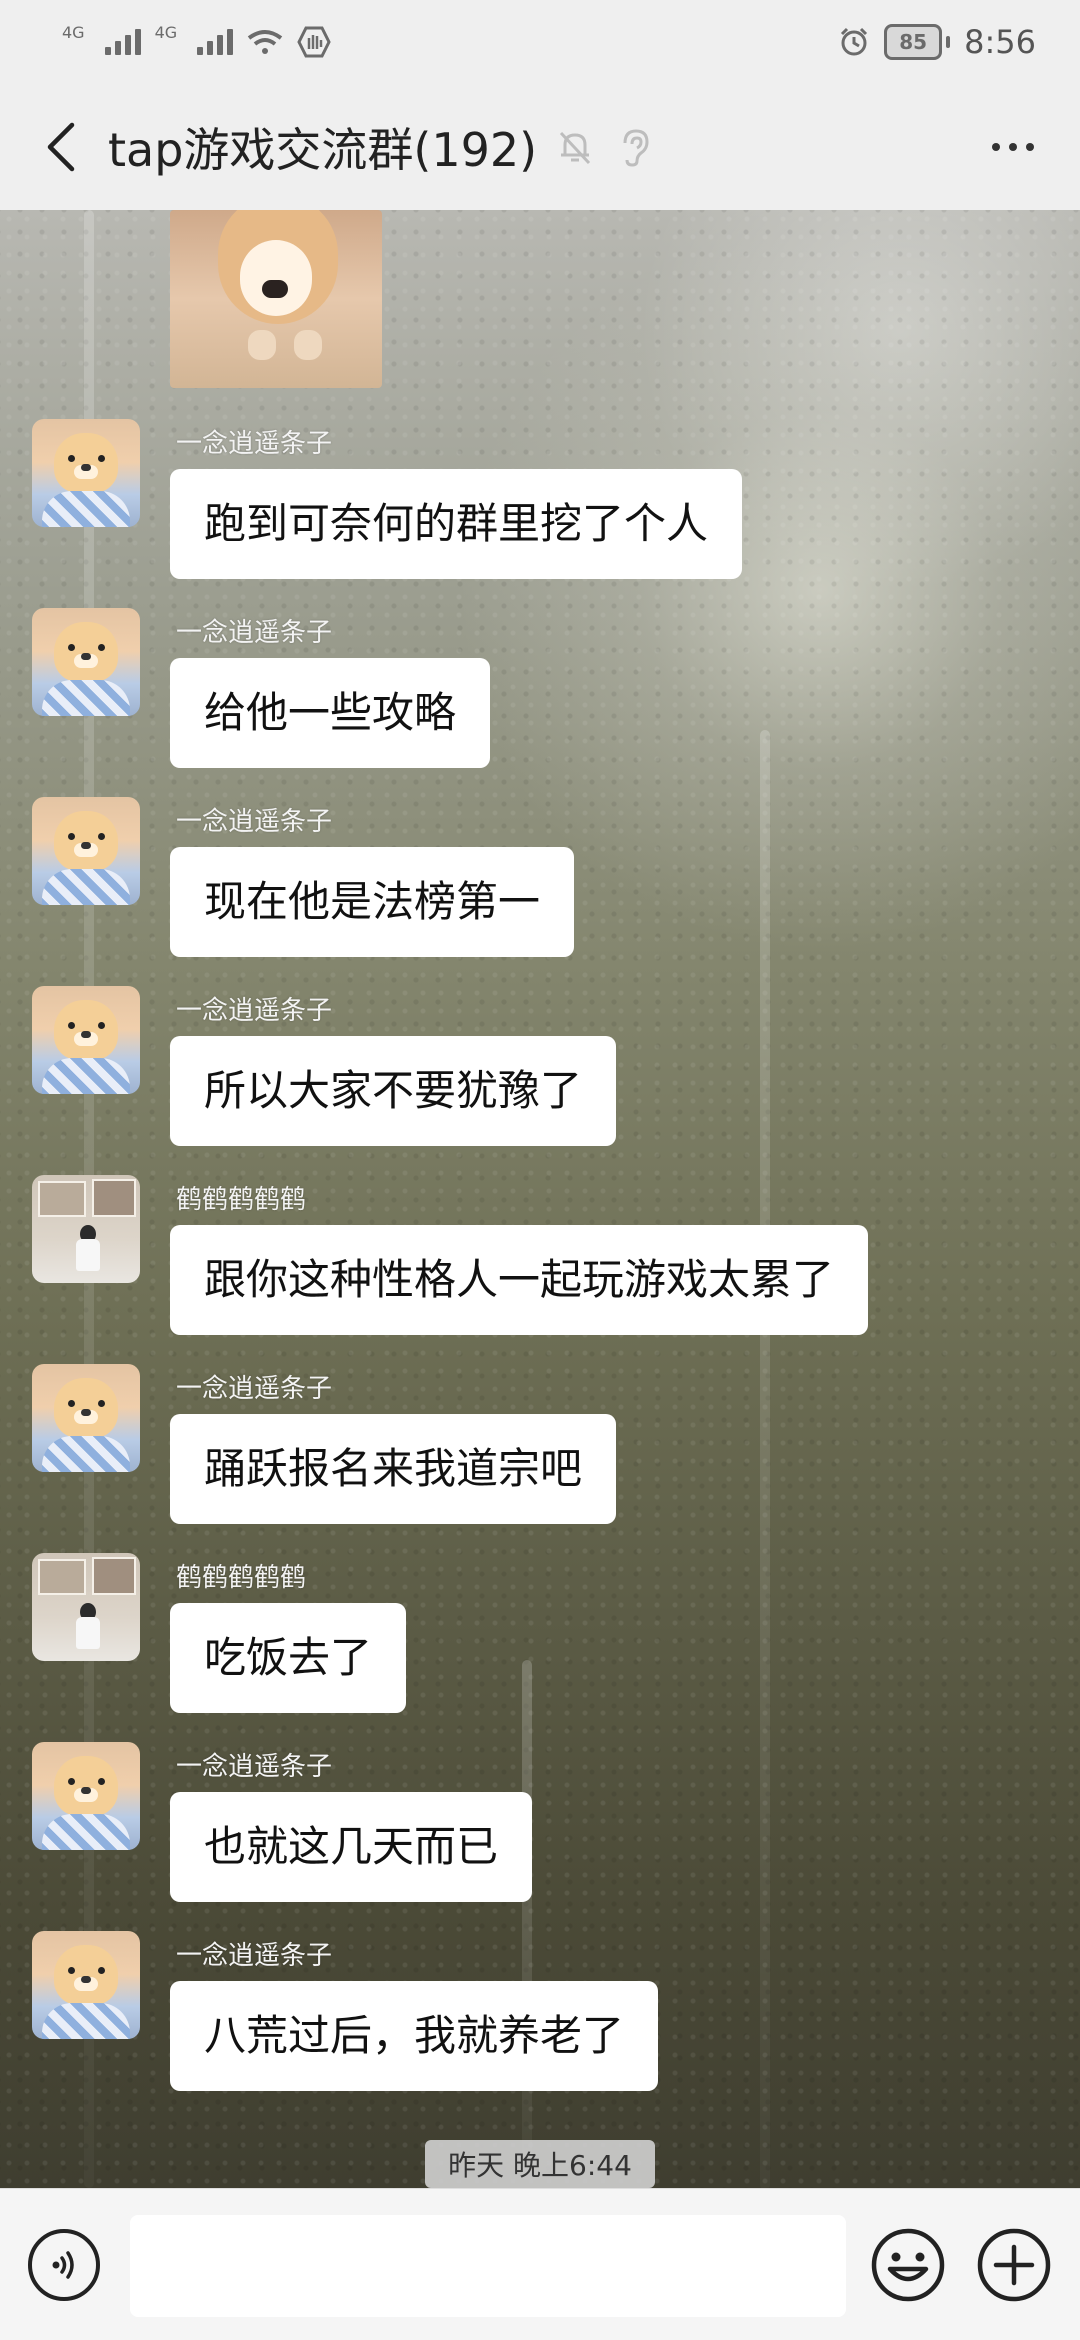  What do you see at coordinates (1013, 147) in the screenshot?
I see `more-options-button` at bounding box center [1013, 147].